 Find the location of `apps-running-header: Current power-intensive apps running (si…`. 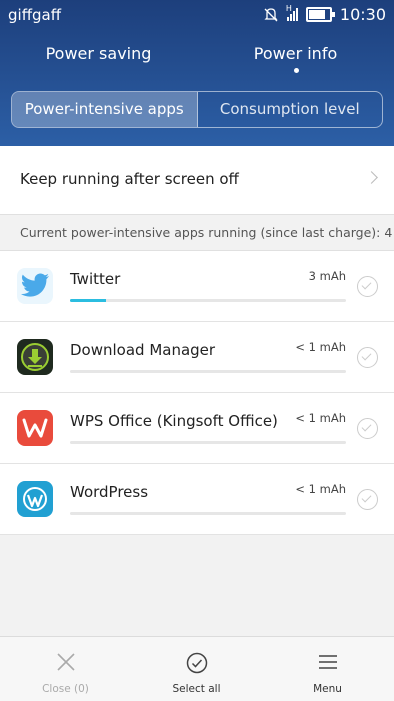

apps-running-header: Current power-intensive apps running (si… is located at coordinates (197, 233).